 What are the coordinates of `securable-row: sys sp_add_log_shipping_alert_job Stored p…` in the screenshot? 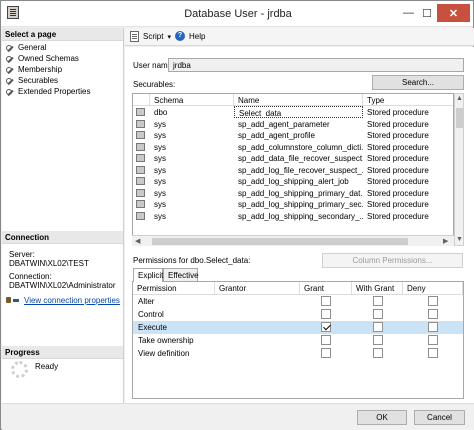 It's located at (293, 181).